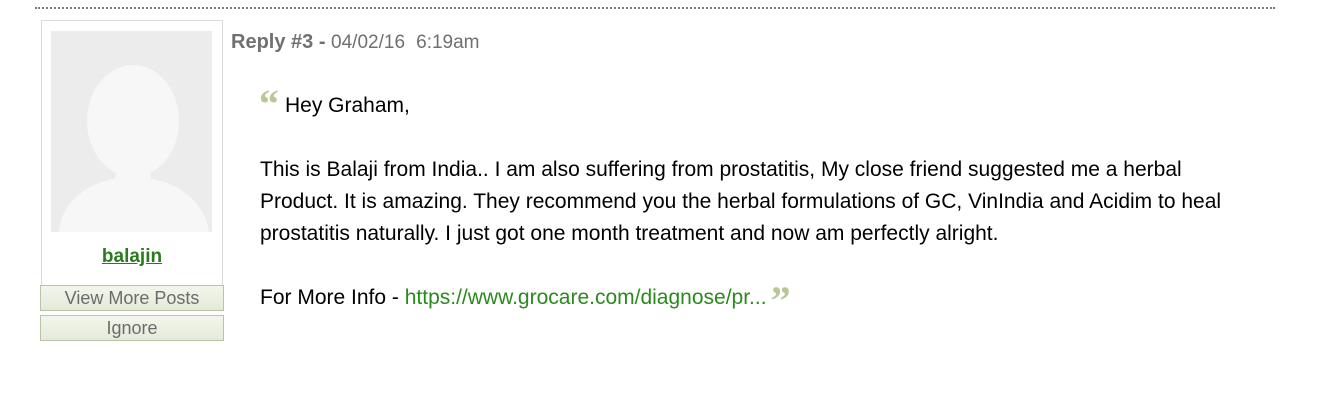 The image size is (1328, 404). What do you see at coordinates (132, 328) in the screenshot?
I see `ignore-button: Ignore` at bounding box center [132, 328].